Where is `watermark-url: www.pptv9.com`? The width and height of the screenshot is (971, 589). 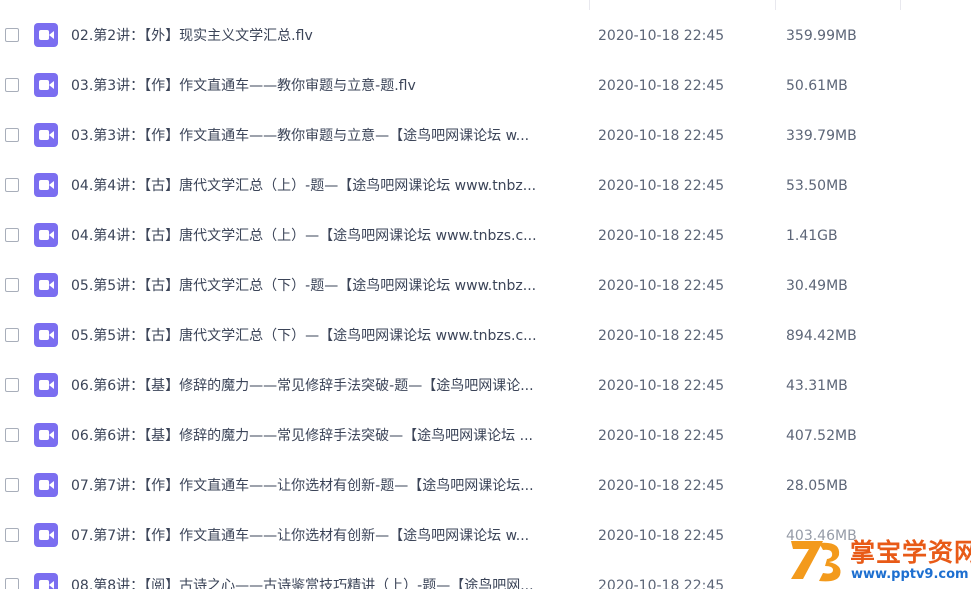
watermark-url: www.pptv9.com is located at coordinates (910, 574).